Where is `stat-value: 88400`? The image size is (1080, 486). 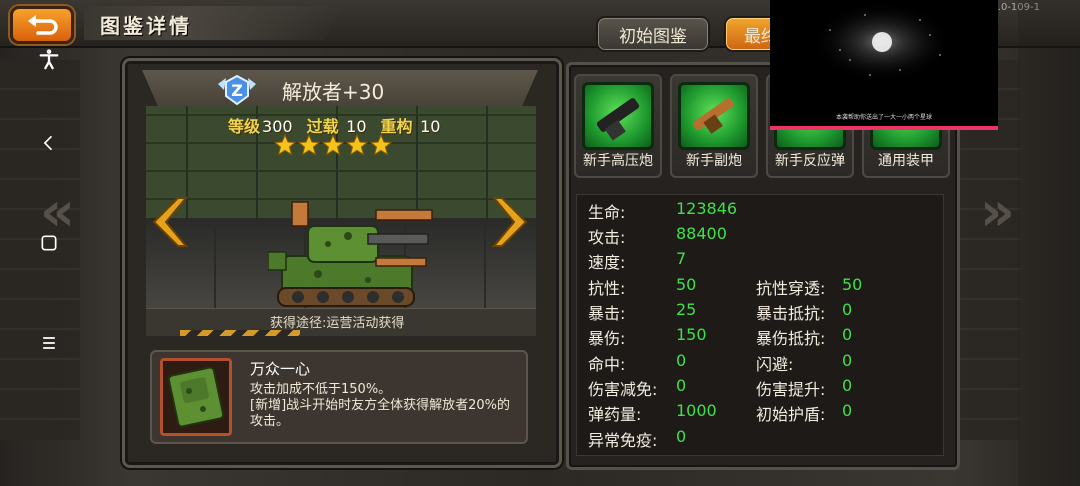
stat-value: 88400 is located at coordinates (701, 233).